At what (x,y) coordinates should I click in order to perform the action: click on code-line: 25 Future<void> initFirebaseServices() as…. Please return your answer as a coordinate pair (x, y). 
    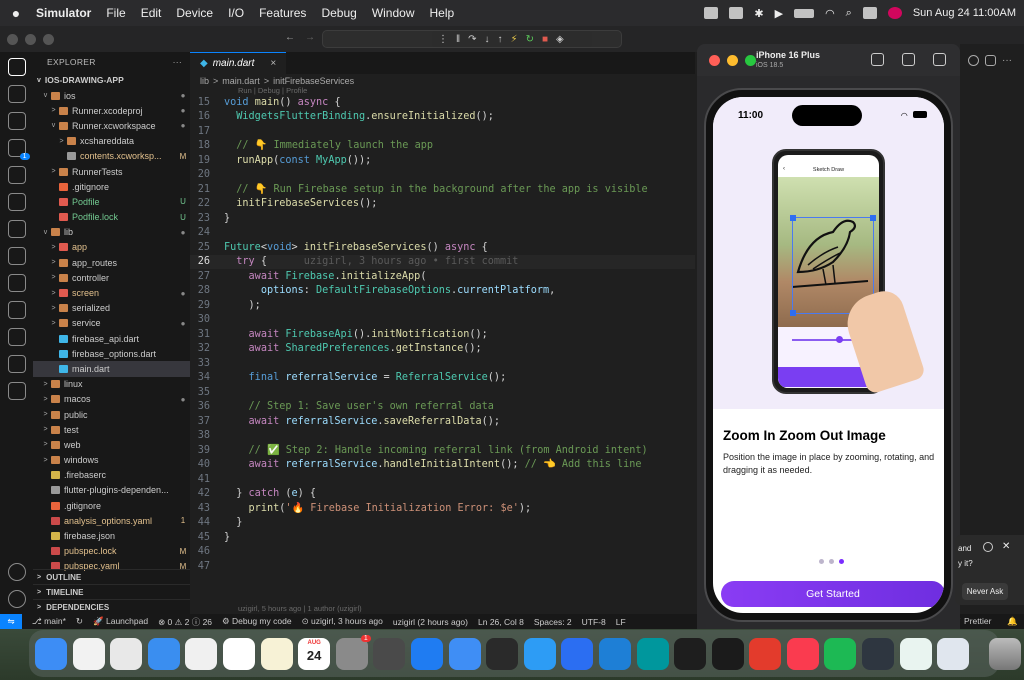
    Looking at the image, I should click on (442, 247).